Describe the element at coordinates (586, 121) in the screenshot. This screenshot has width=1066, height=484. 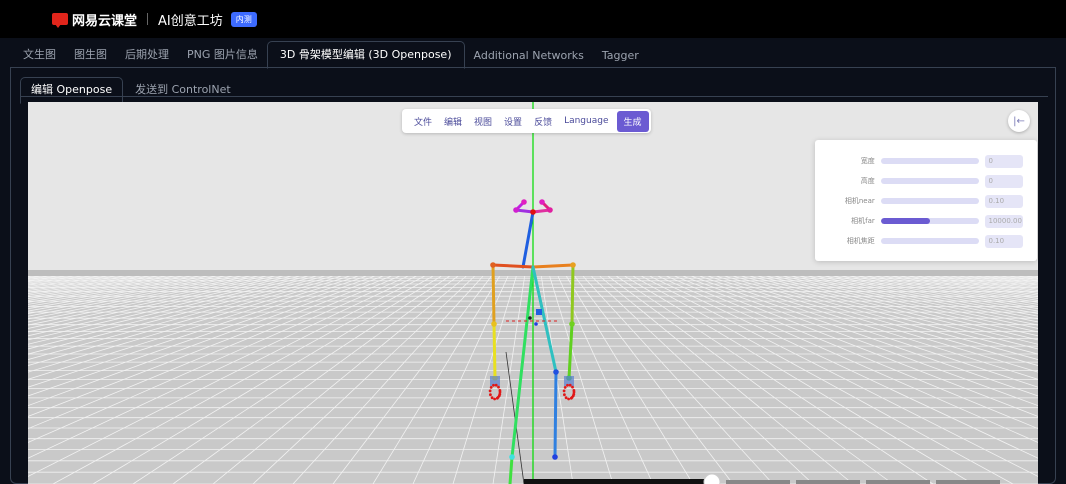
I see `menu-language: Language` at that location.